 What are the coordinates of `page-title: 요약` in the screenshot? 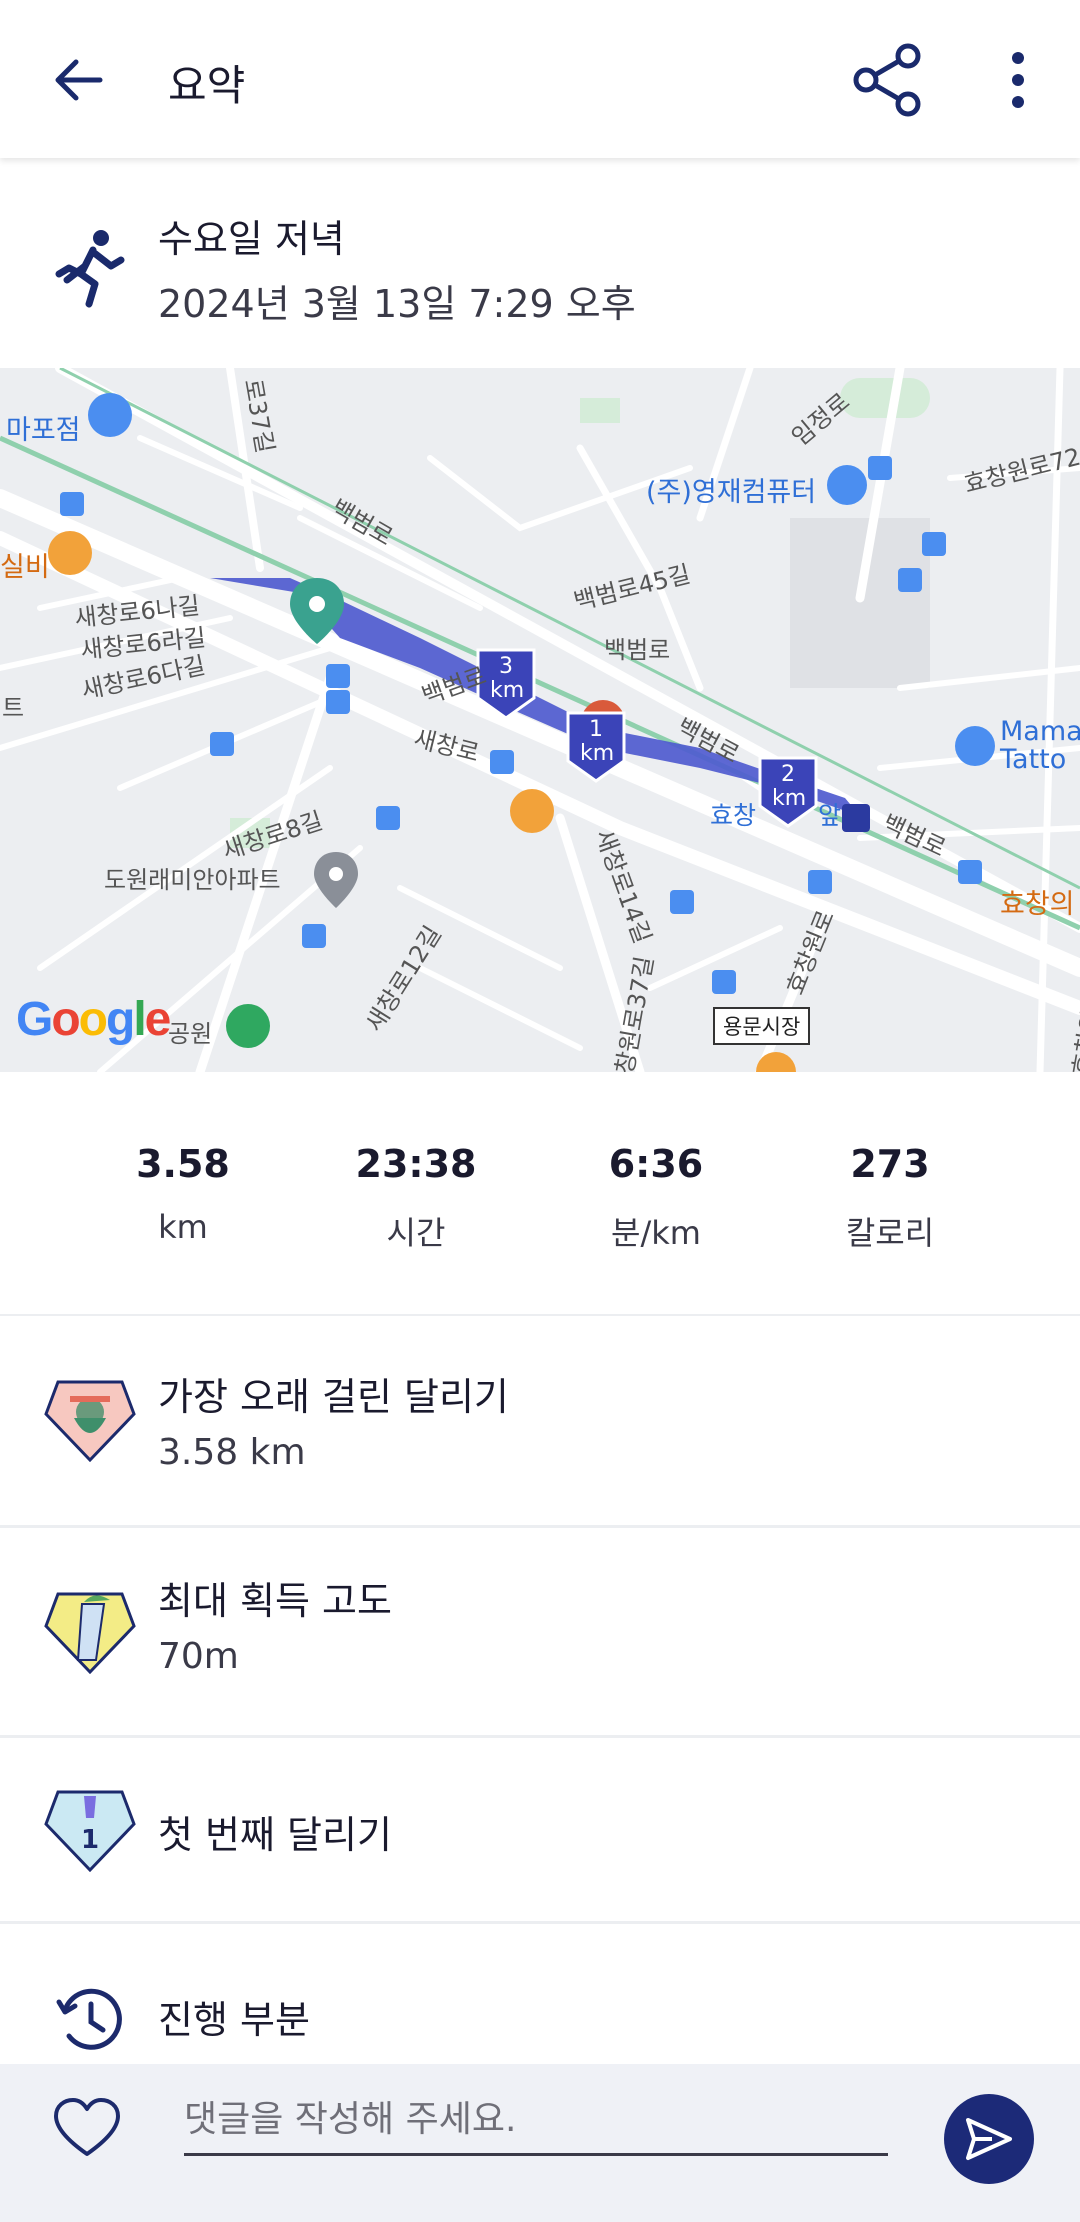 It's located at (207, 85).